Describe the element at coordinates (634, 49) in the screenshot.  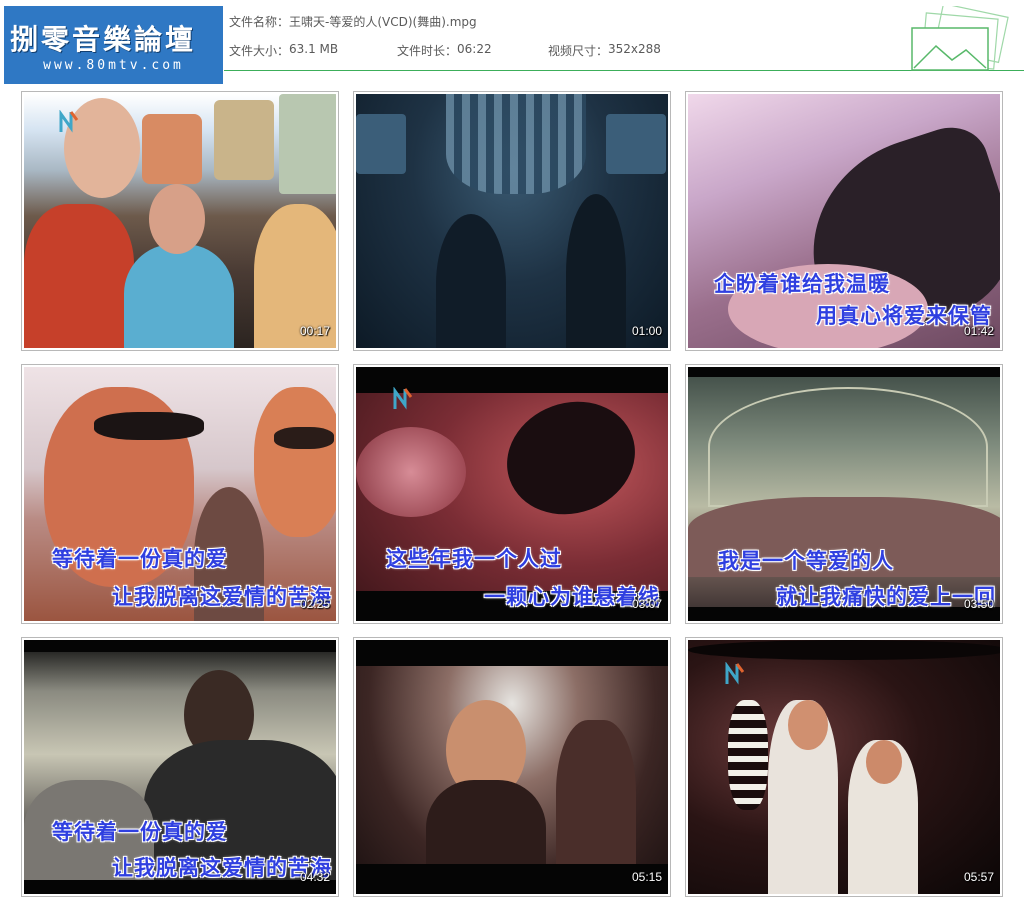
I see `video-size-value: 352x288` at that location.